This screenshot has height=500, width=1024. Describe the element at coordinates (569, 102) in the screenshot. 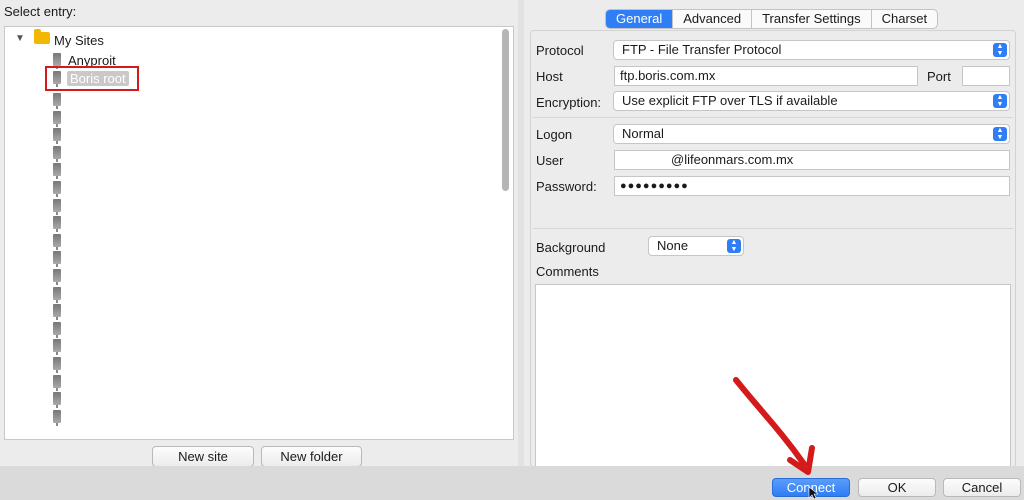

I see `encryption-label: Encryption:` at that location.